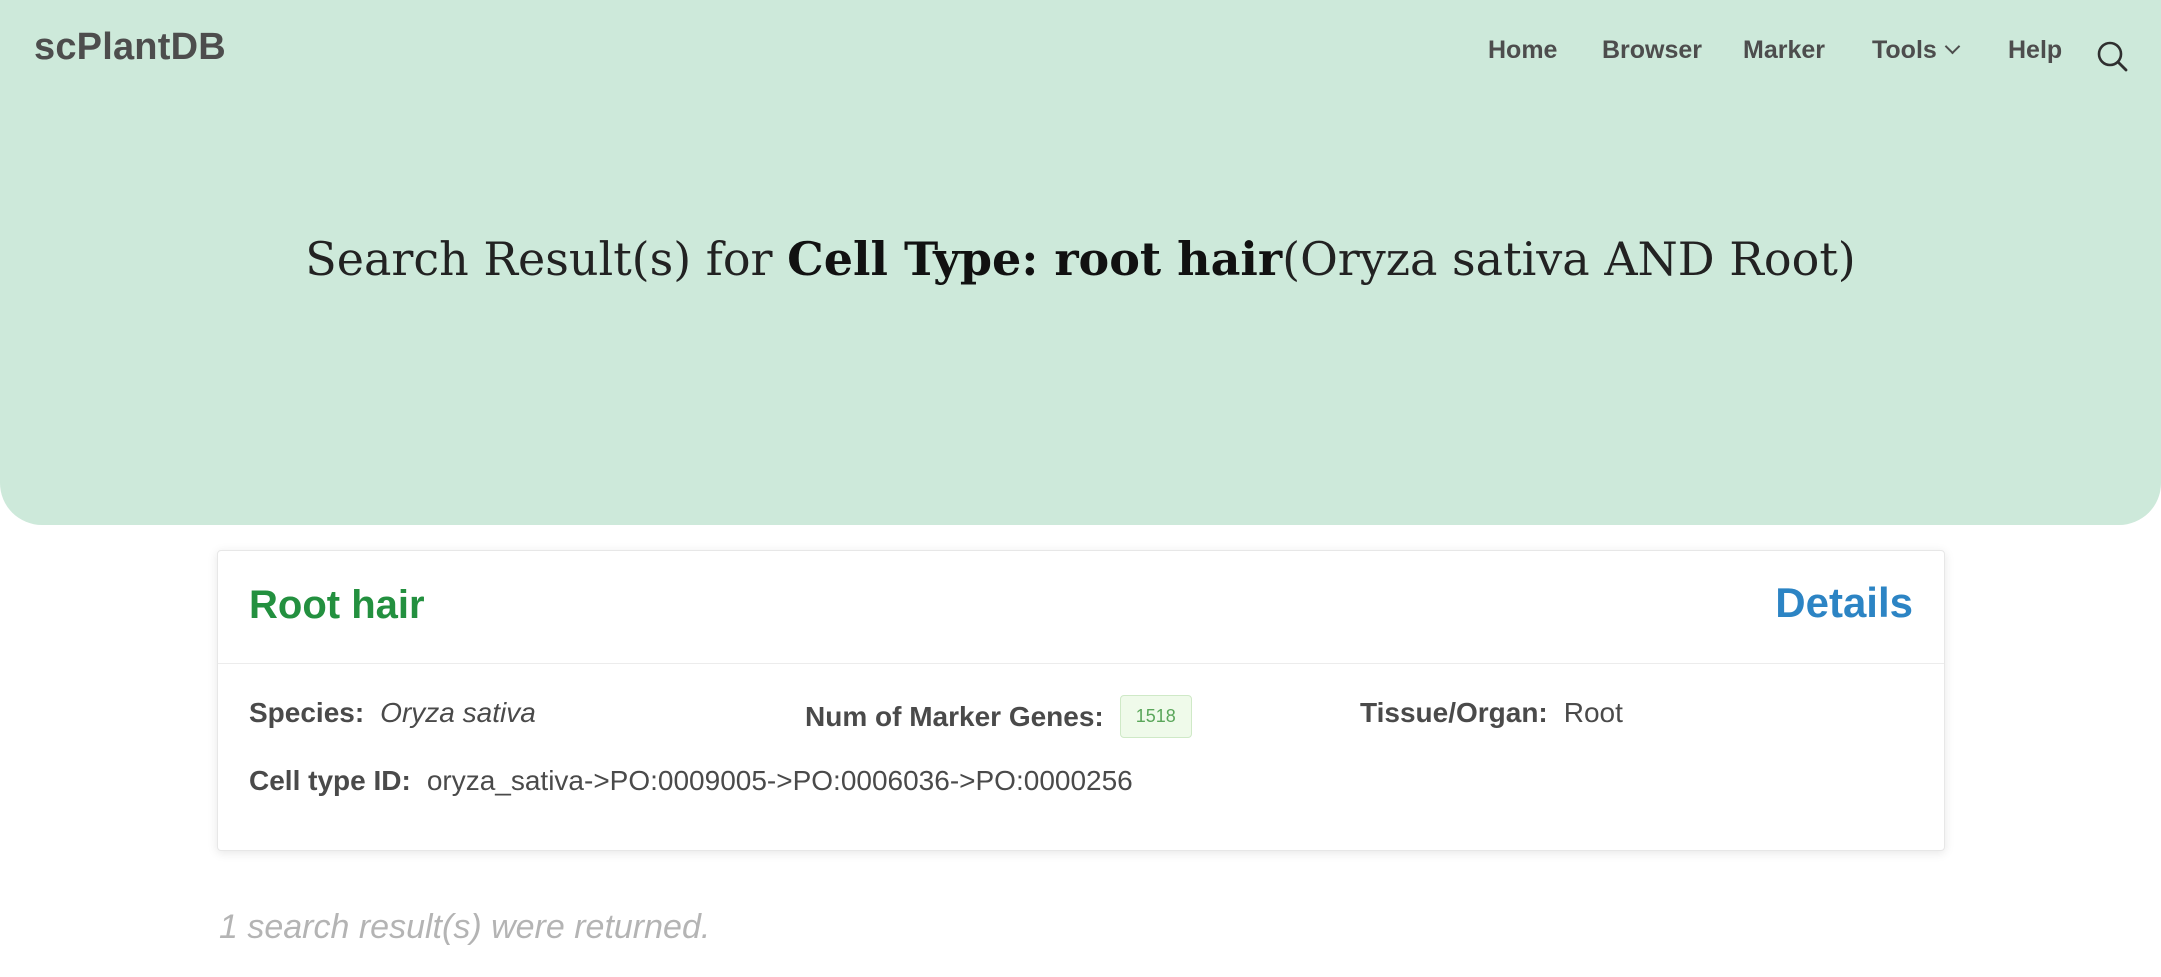  I want to click on nav-browser: Browser, so click(1652, 50).